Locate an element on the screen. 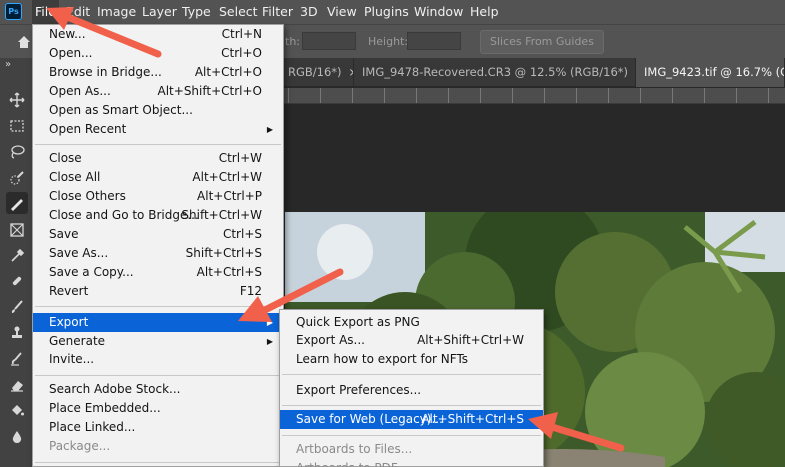  menu-item-open-recent: Open Recent ▶ is located at coordinates (158, 129).